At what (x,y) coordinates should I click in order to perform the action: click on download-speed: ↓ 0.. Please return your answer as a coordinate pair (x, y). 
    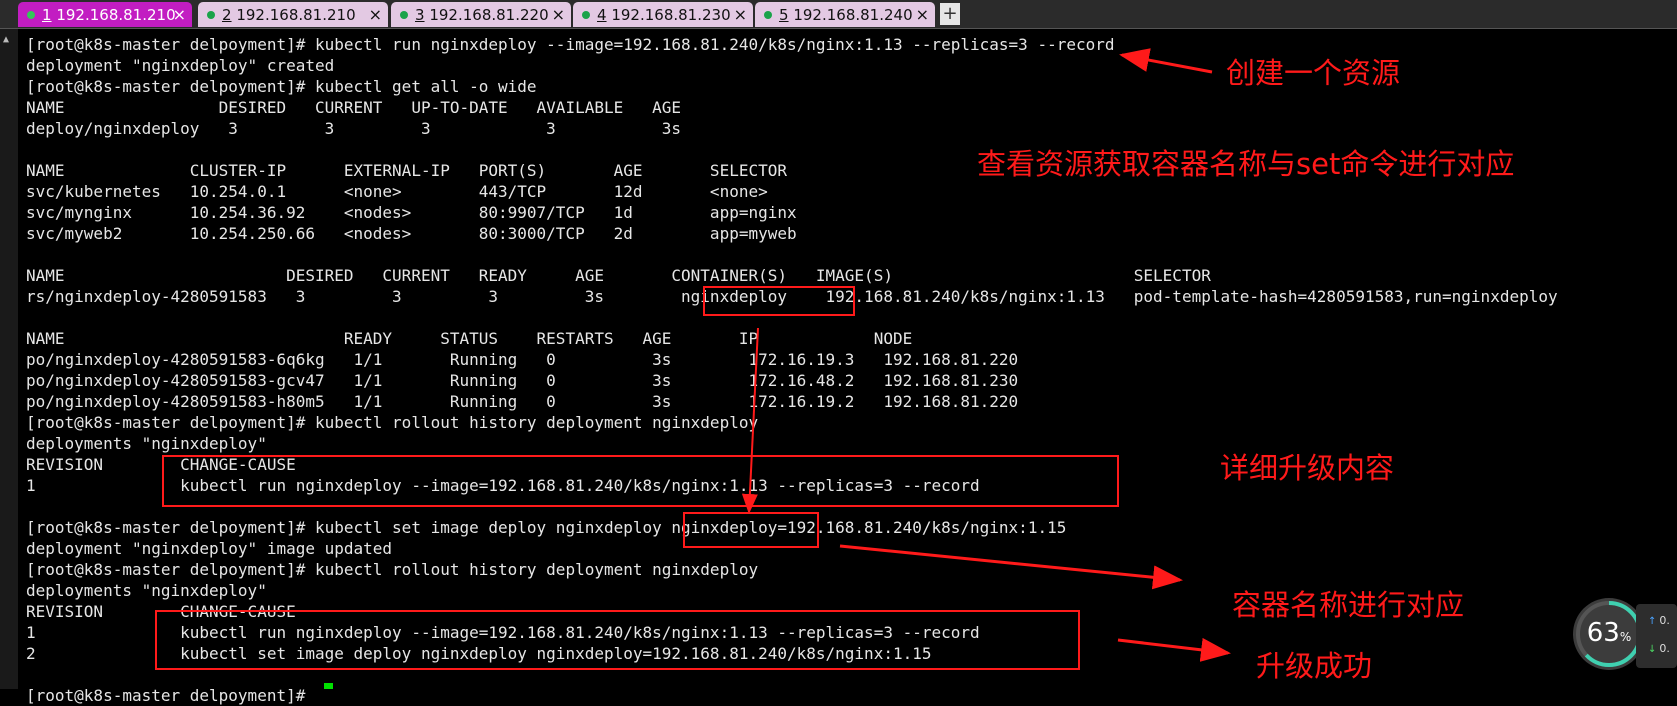
    Looking at the image, I should click on (1659, 648).